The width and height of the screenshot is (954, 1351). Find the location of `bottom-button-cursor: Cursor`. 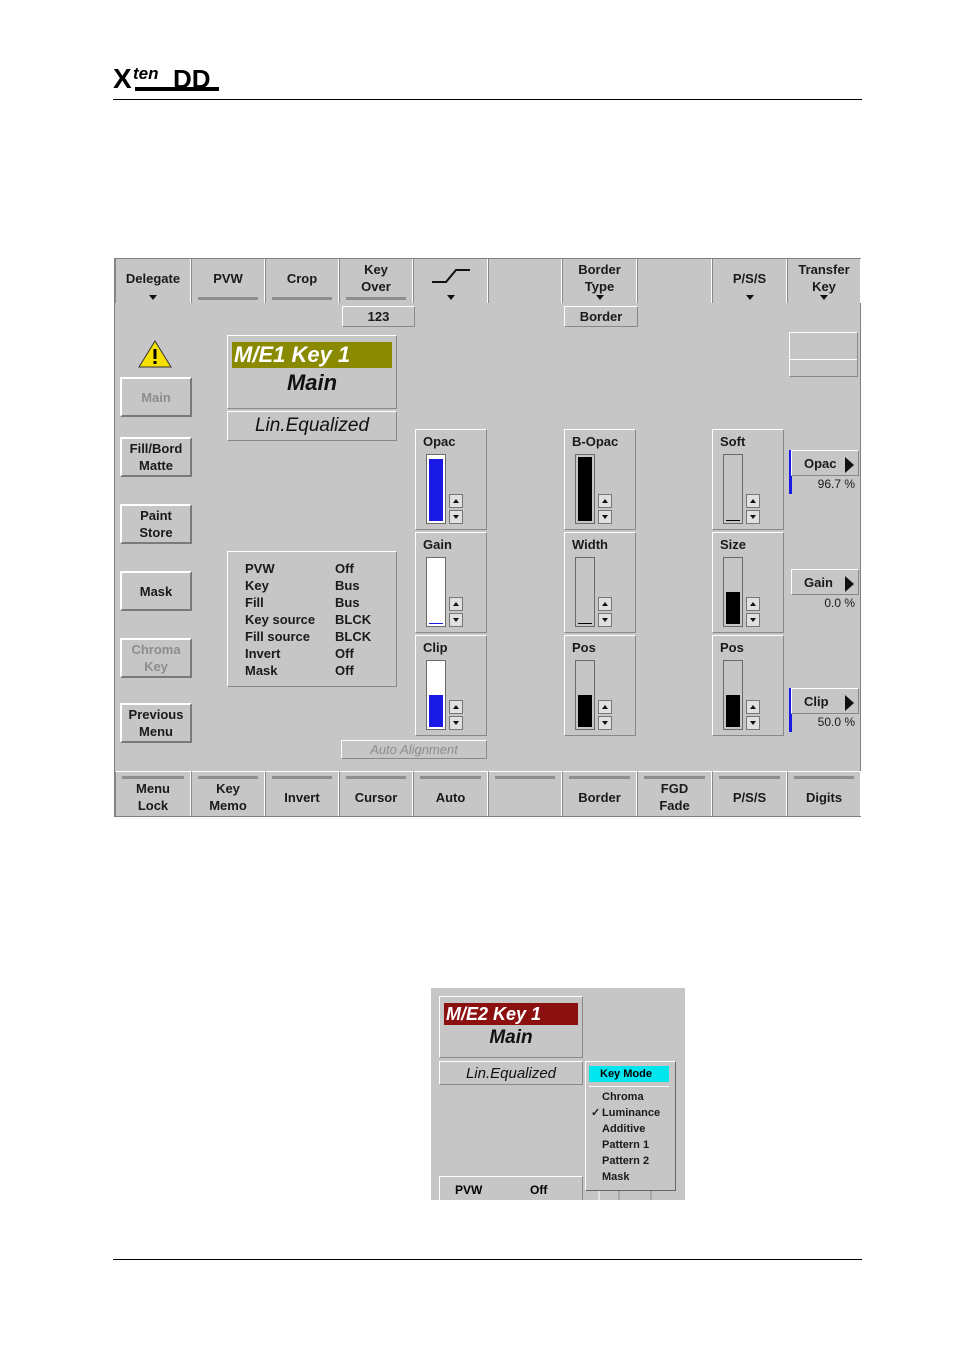

bottom-button-cursor: Cursor is located at coordinates (376, 793).